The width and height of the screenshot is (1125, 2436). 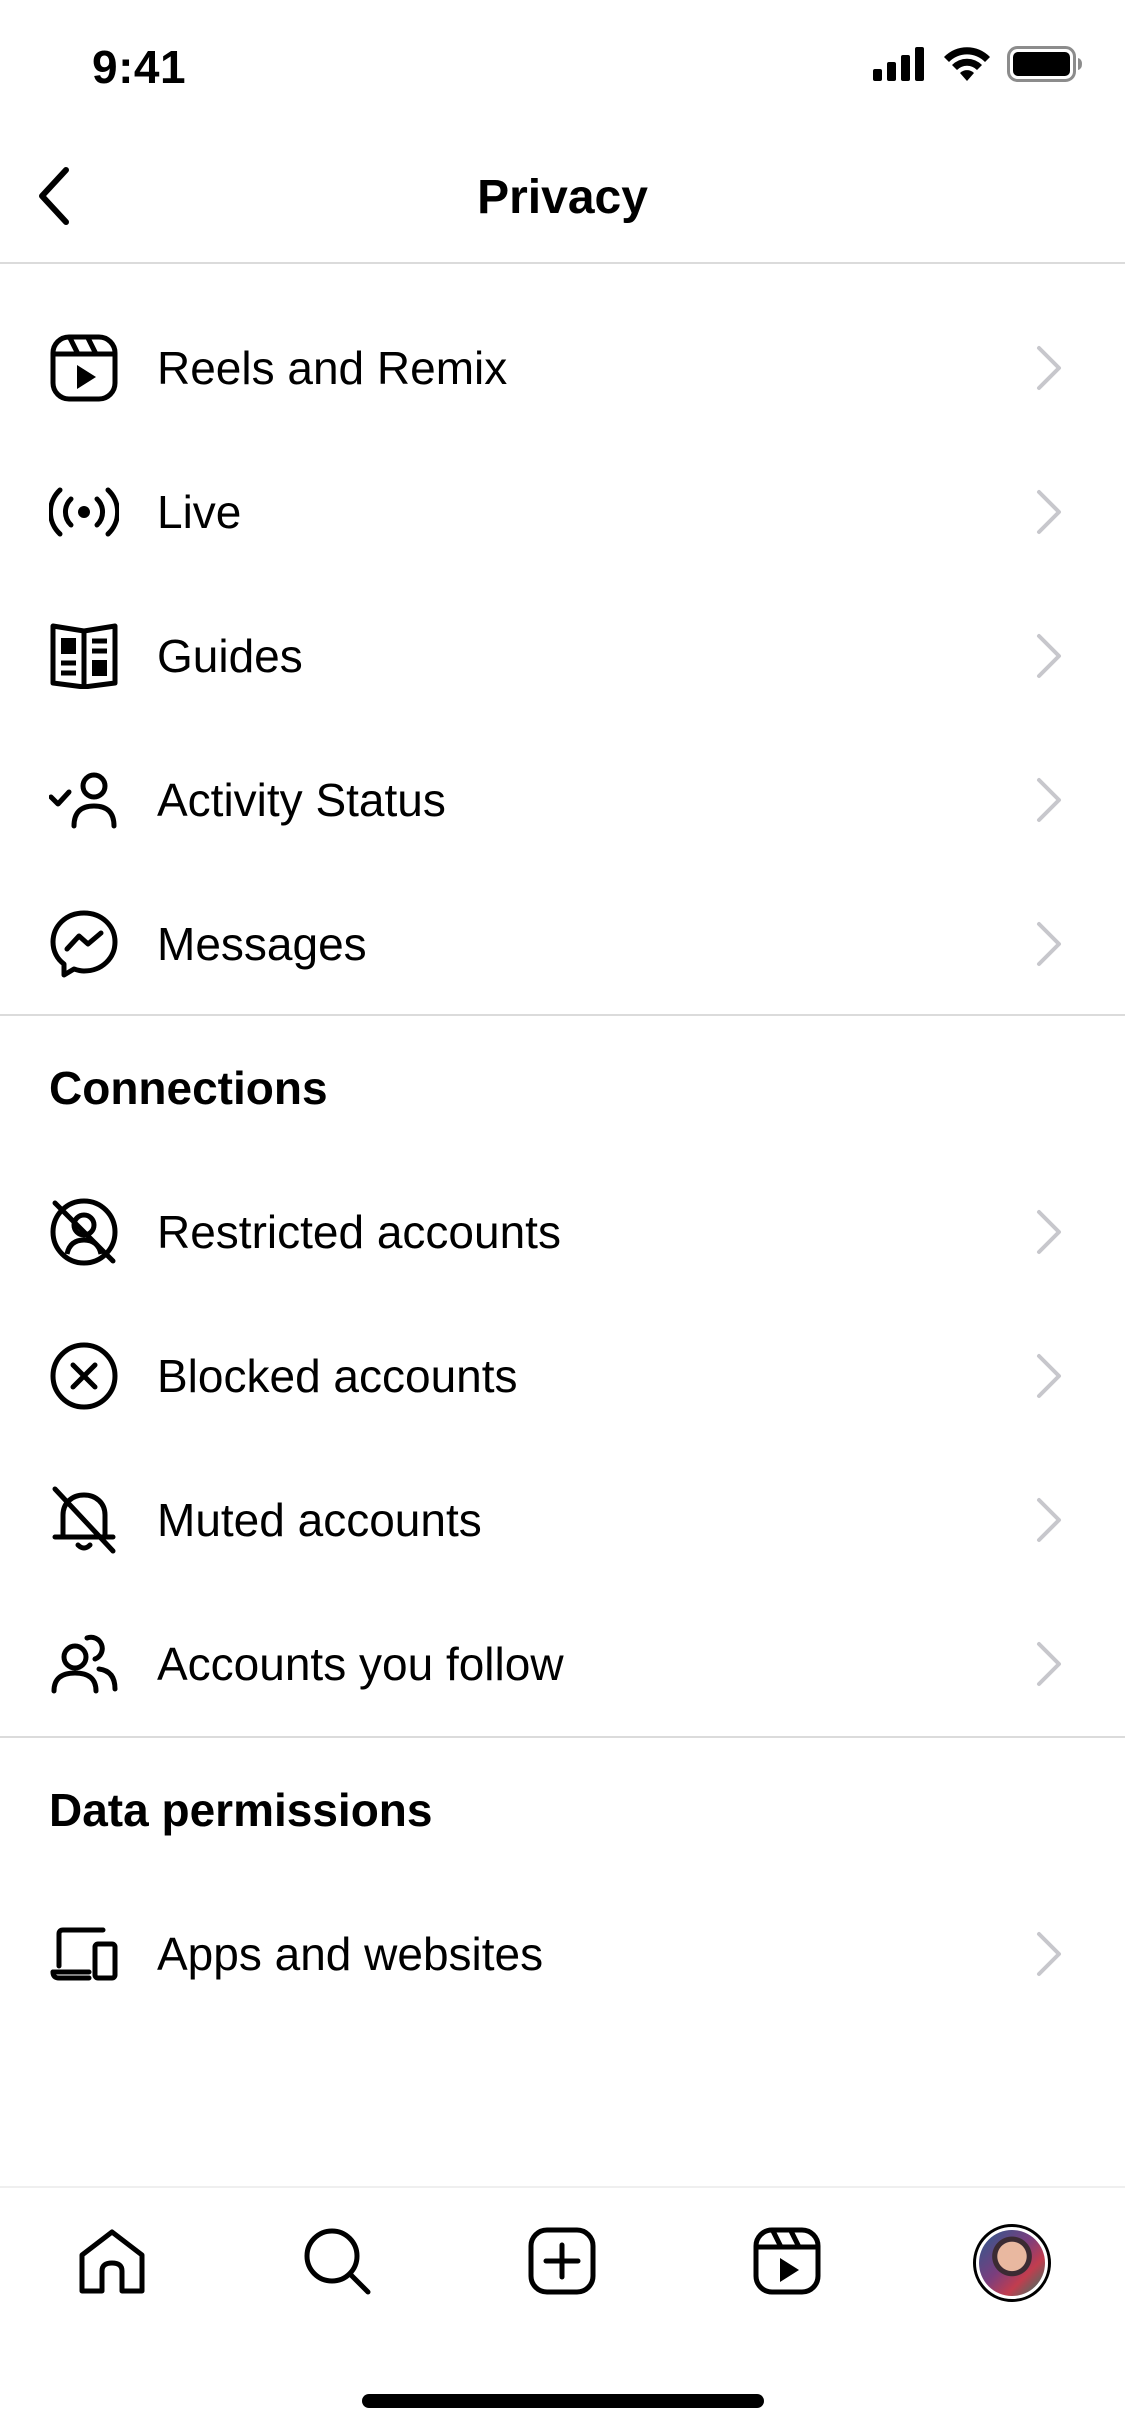 What do you see at coordinates (84, 656) in the screenshot?
I see `guides-book-icon` at bounding box center [84, 656].